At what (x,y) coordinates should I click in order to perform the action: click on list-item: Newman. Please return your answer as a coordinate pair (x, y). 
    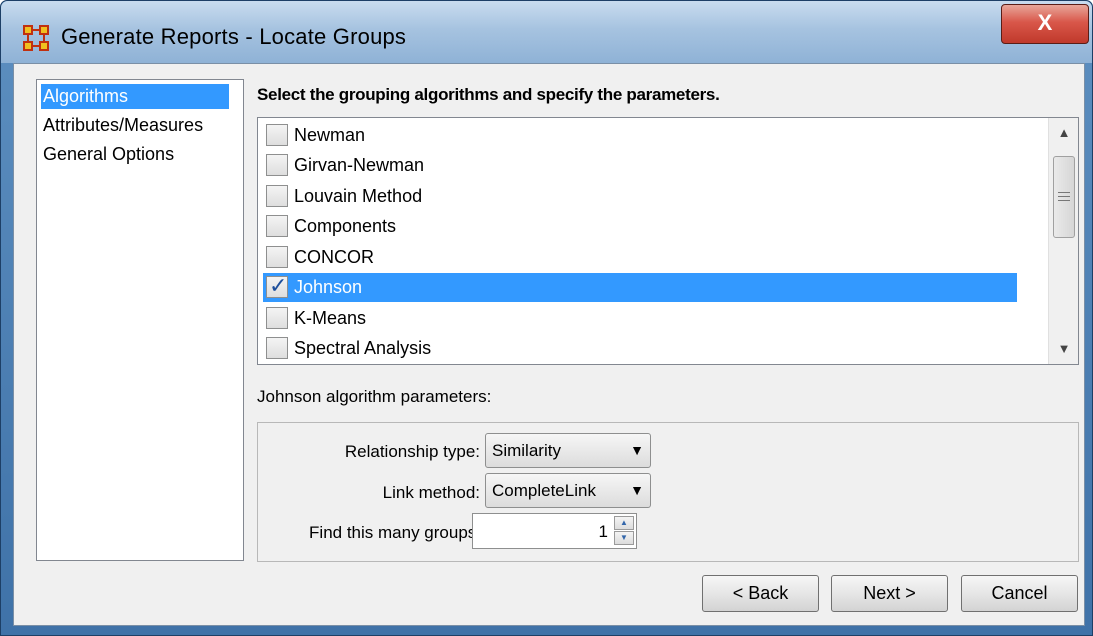
    Looking at the image, I should click on (640, 135).